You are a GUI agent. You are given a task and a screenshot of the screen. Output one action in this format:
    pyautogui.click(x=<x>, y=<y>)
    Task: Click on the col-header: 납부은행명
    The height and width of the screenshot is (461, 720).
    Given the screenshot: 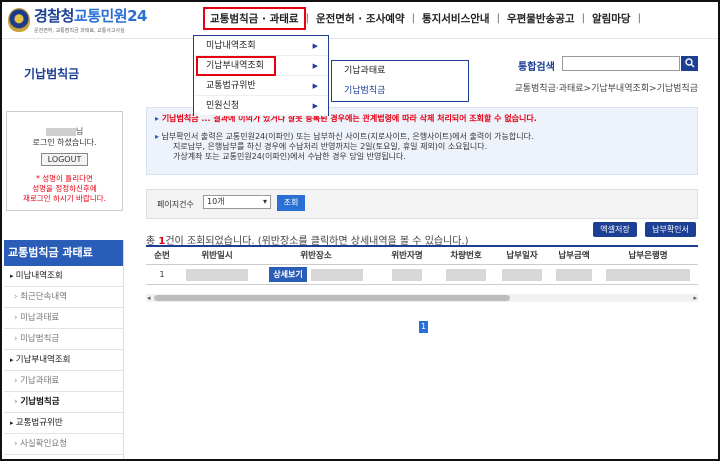 What is the action you would take?
    pyautogui.click(x=648, y=256)
    